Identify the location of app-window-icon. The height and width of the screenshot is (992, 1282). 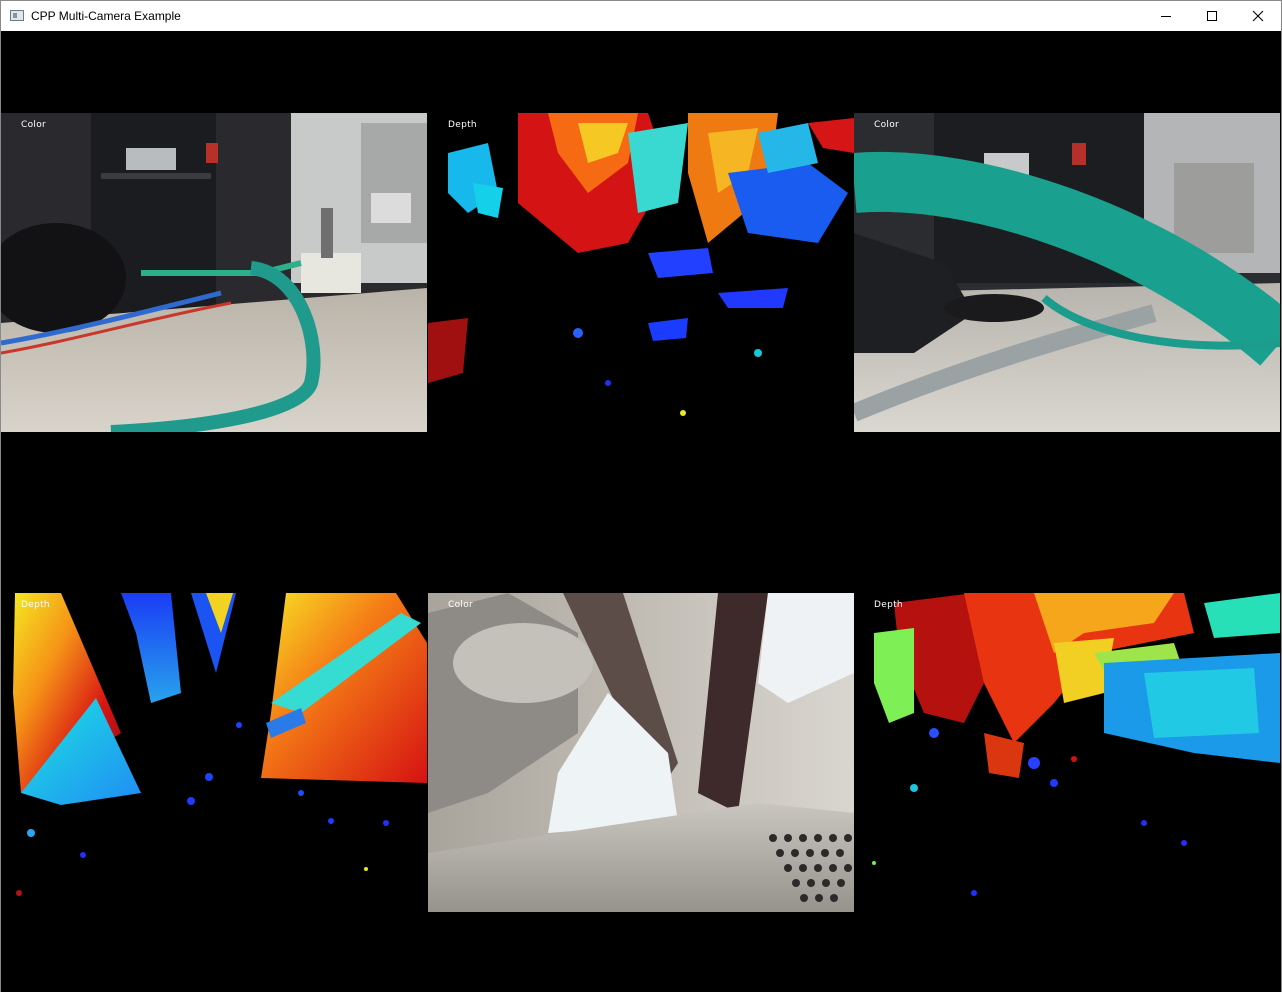
(17, 15).